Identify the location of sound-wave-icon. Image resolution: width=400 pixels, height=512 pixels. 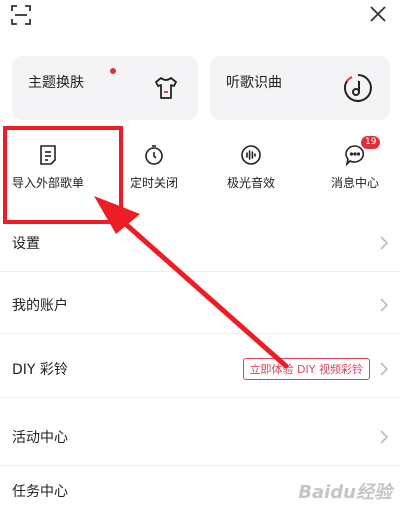
(251, 155).